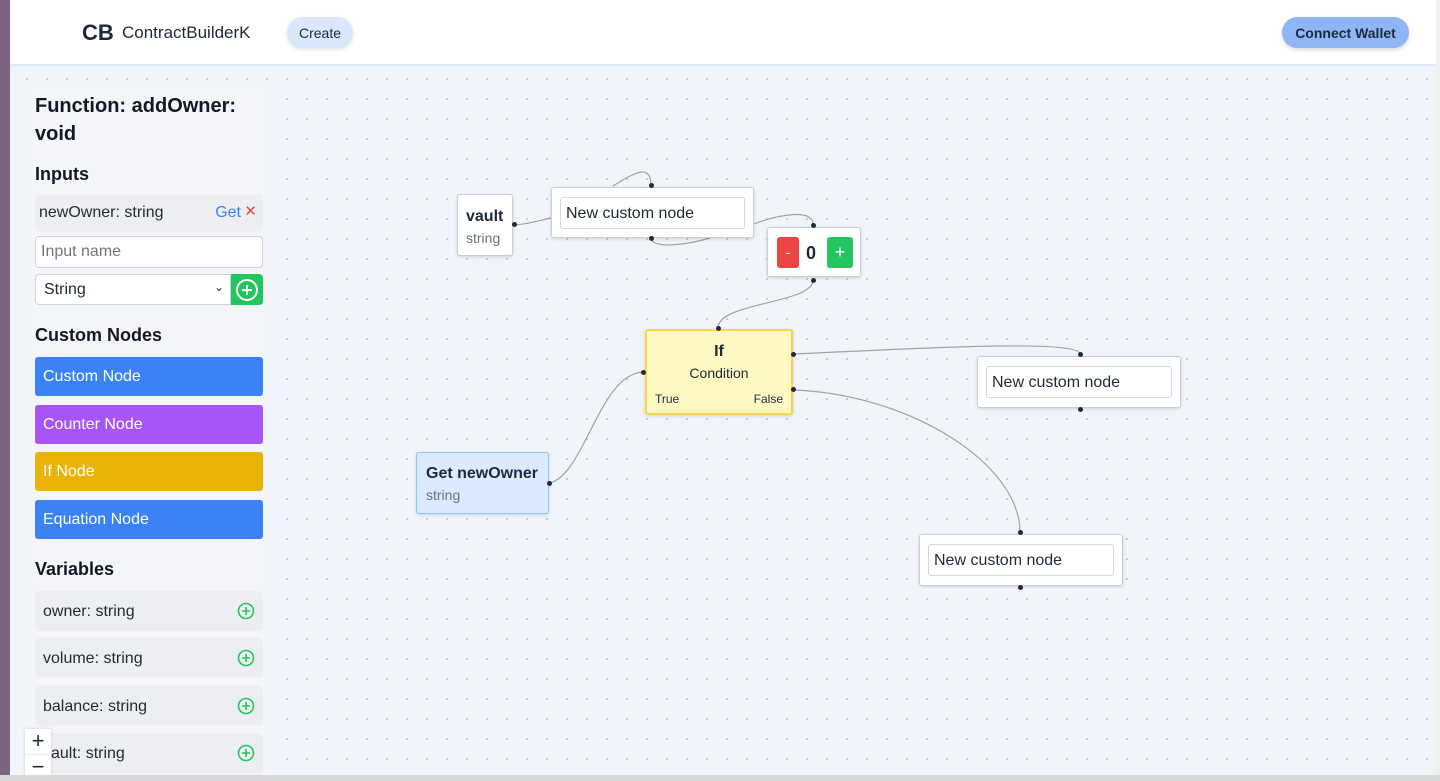 The width and height of the screenshot is (1440, 781). What do you see at coordinates (89, 611) in the screenshot?
I see `variable-label: owner: string` at bounding box center [89, 611].